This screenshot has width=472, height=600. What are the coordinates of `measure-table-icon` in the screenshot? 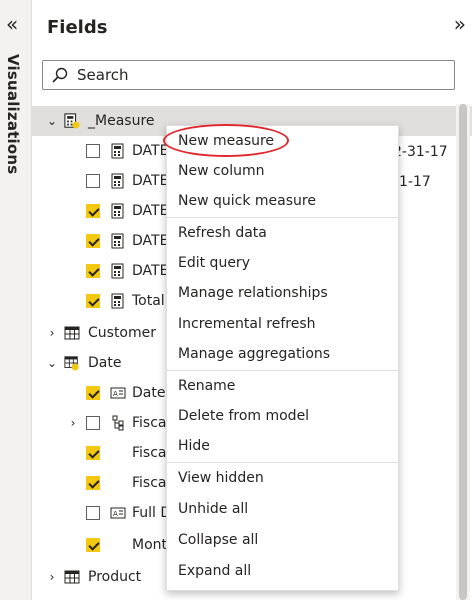 It's located at (72, 121).